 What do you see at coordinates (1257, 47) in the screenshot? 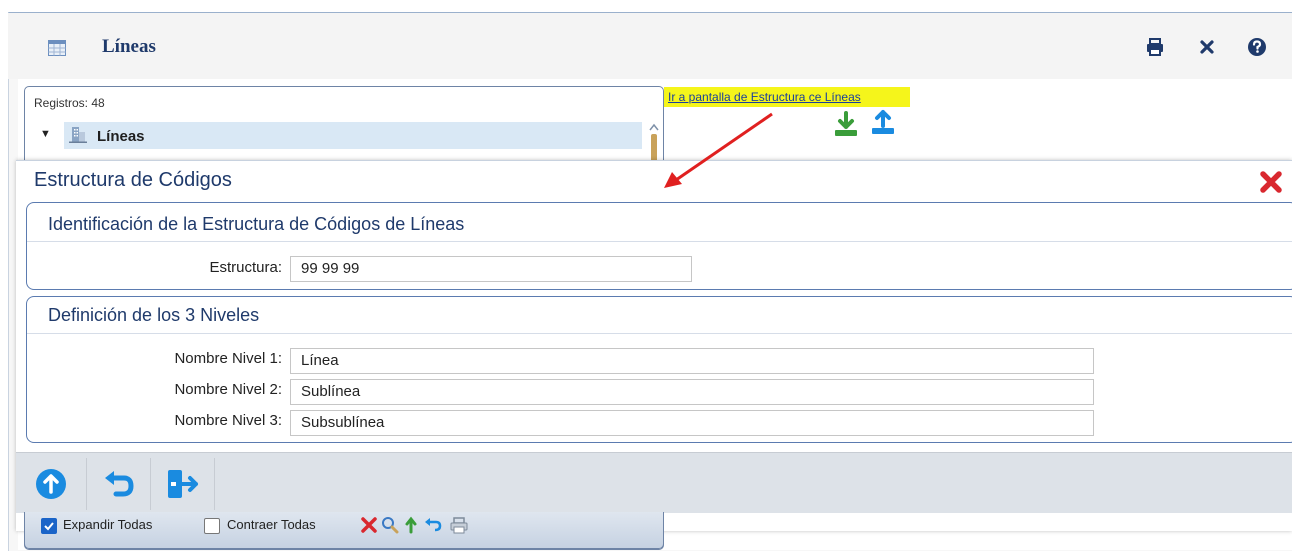
I see `help-icon` at bounding box center [1257, 47].